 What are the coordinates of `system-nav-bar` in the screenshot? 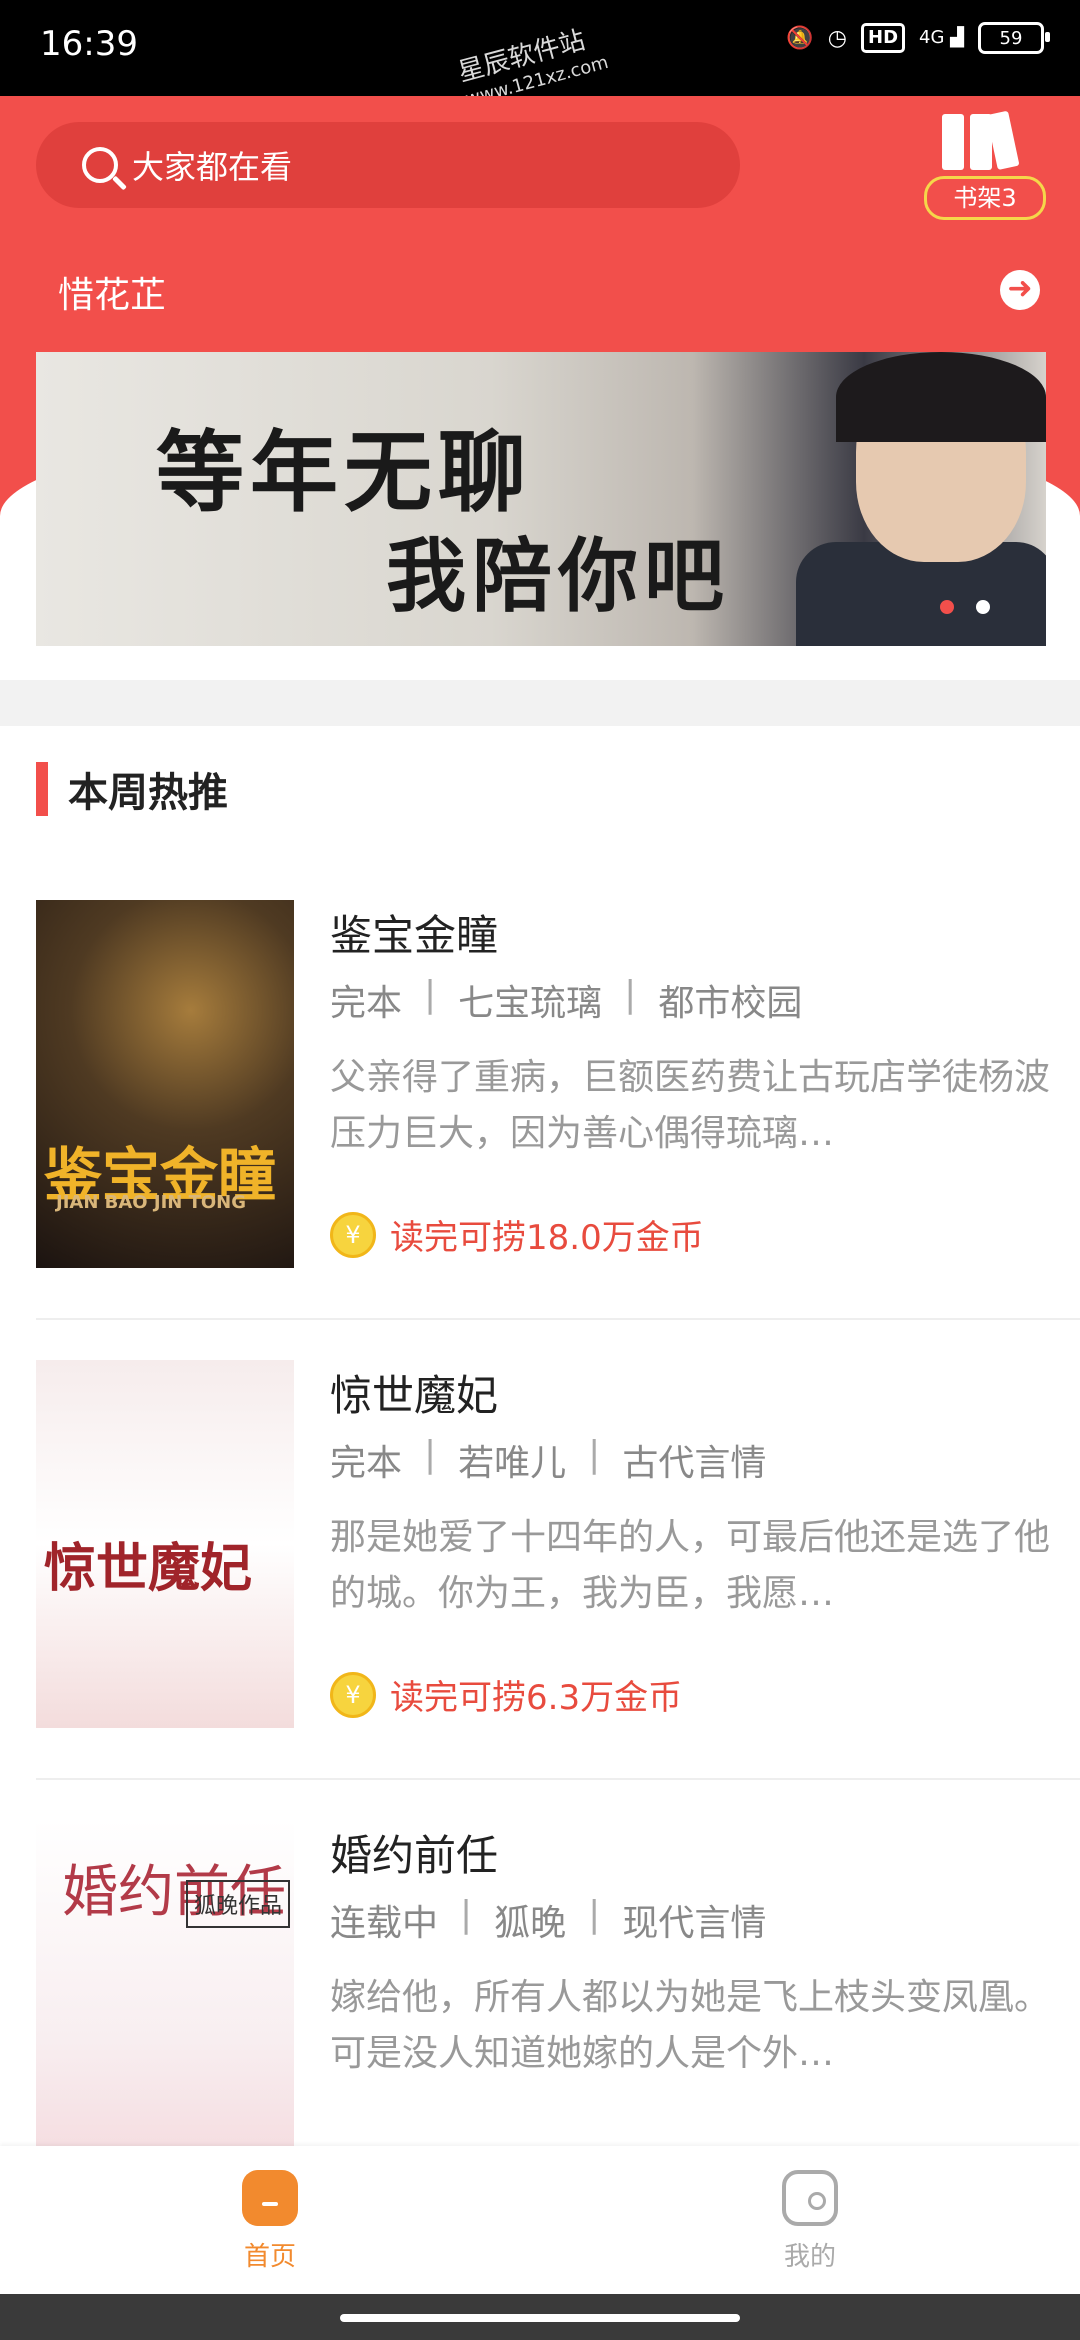 It's located at (540, 2317).